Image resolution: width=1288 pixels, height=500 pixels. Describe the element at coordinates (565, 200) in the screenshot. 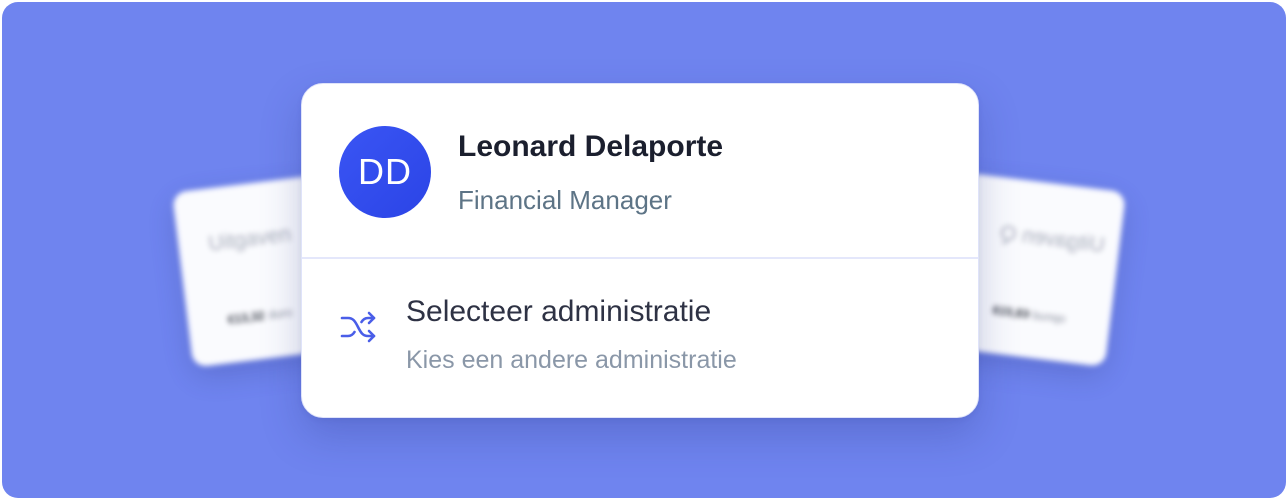

I see `user-role: Financial Manager` at that location.